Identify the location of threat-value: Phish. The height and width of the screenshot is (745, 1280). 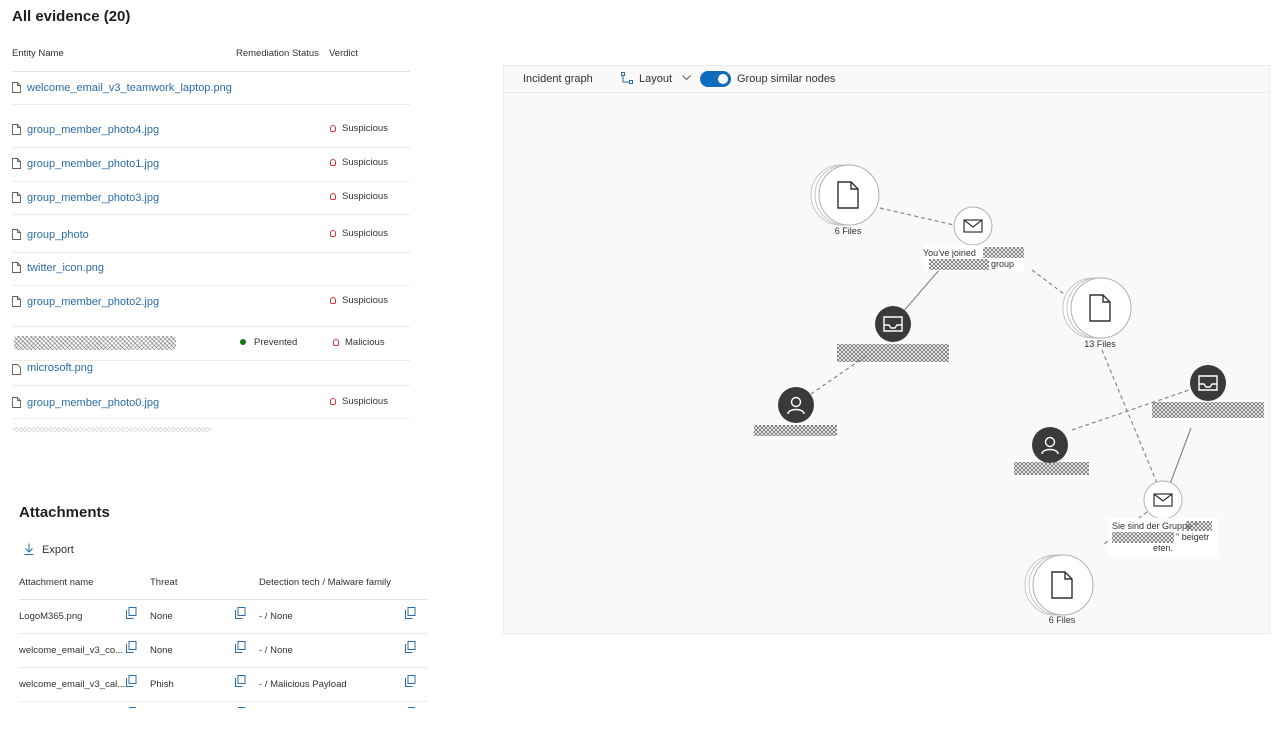
(162, 684).